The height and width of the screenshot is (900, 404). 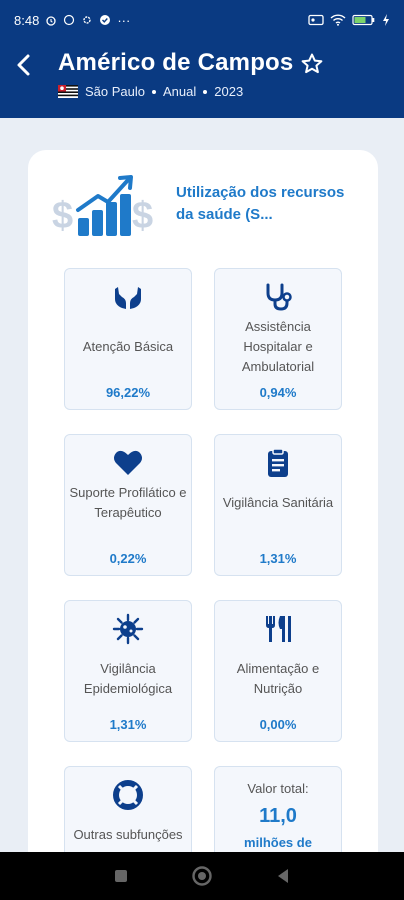 What do you see at coordinates (180, 91) in the screenshot?
I see `period-label: Anual` at bounding box center [180, 91].